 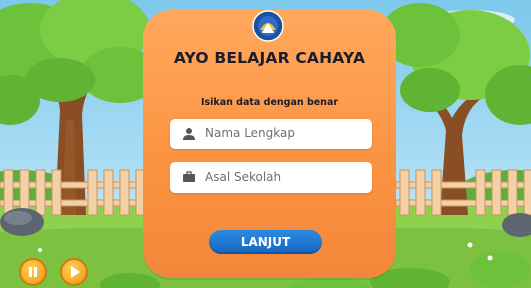 I want to click on school-field-placeholder: Asal Sekolah, so click(x=243, y=177).